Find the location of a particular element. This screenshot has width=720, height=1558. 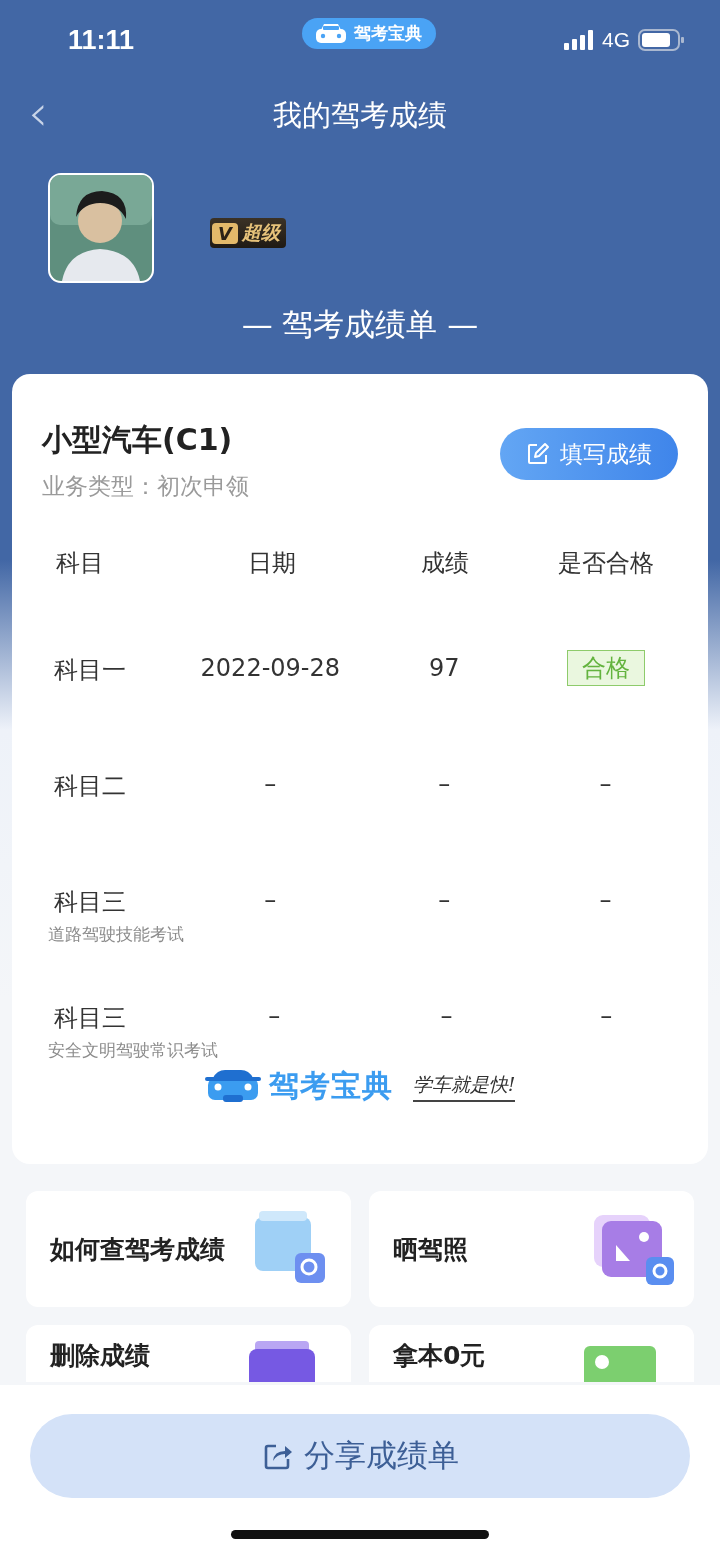

license-type: 小型汽车(C1) is located at coordinates (138, 440).